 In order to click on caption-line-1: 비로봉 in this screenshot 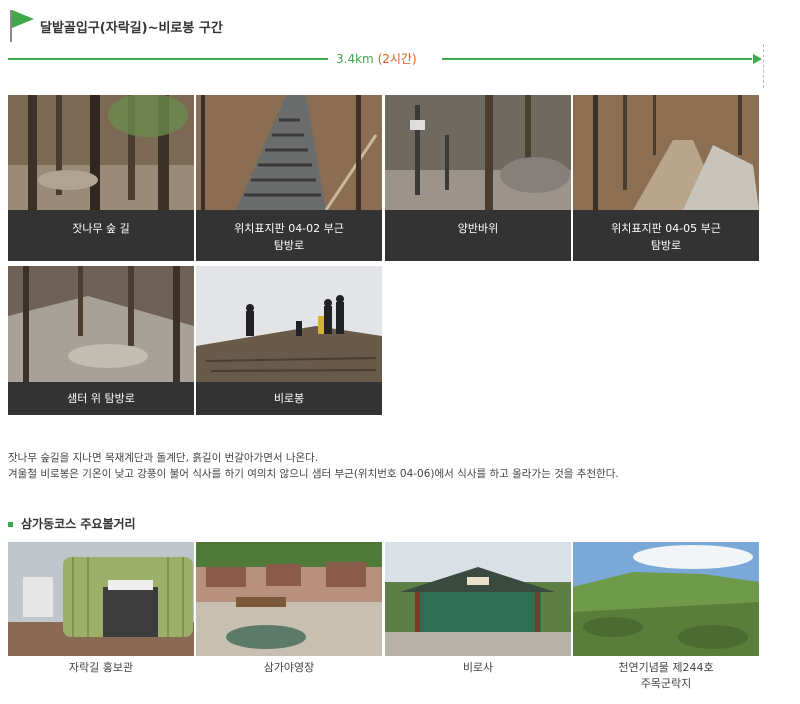, I will do `click(289, 398)`.